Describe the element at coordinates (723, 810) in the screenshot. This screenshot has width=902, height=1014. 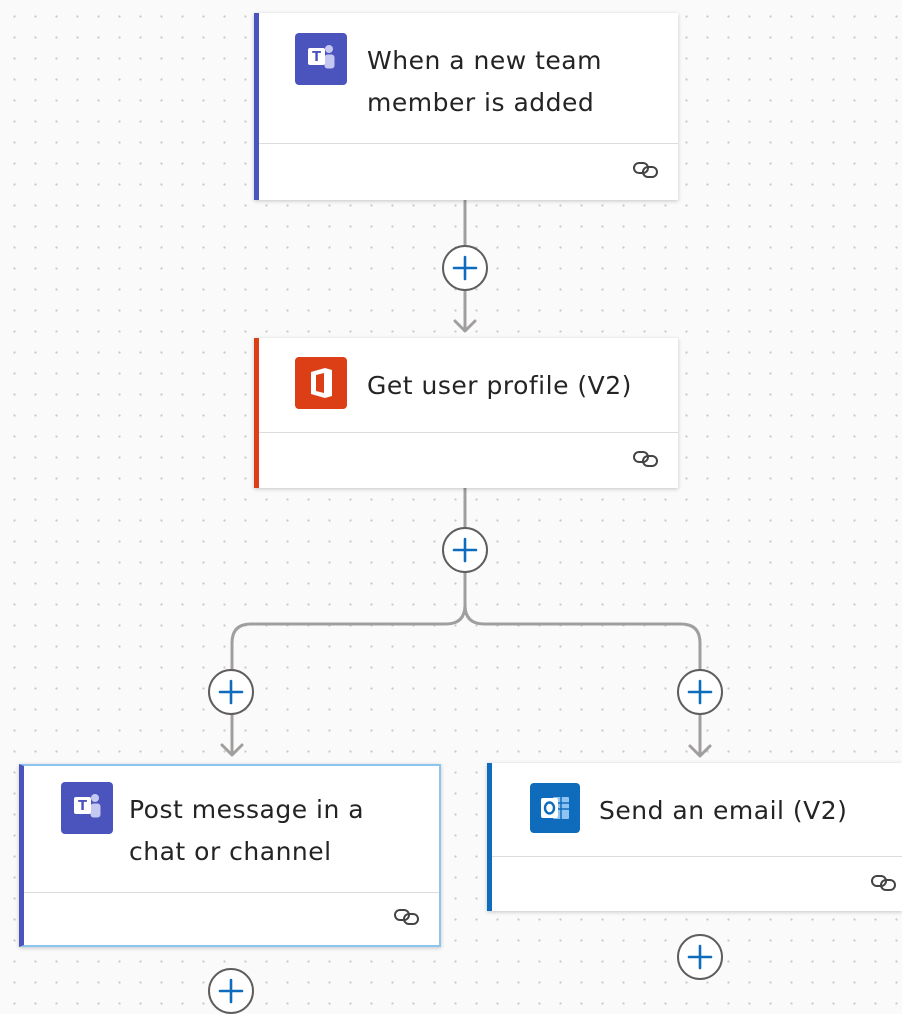
I see `send-email-title: Send an email (V2)` at that location.